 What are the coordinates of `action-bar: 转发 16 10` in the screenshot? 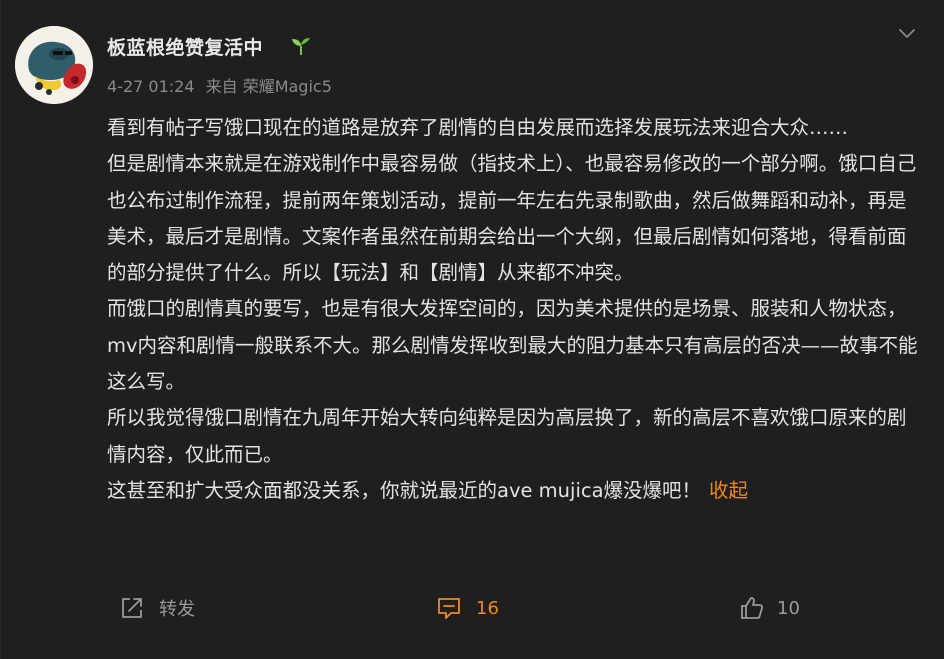 It's located at (472, 608).